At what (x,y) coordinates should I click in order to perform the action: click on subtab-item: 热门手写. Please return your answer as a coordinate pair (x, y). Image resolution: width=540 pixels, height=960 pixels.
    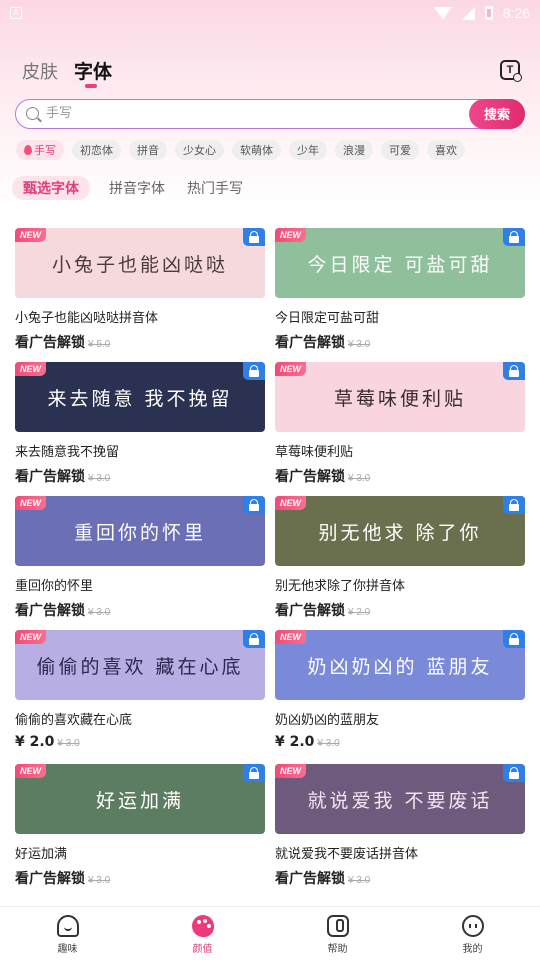
    Looking at the image, I should click on (215, 188).